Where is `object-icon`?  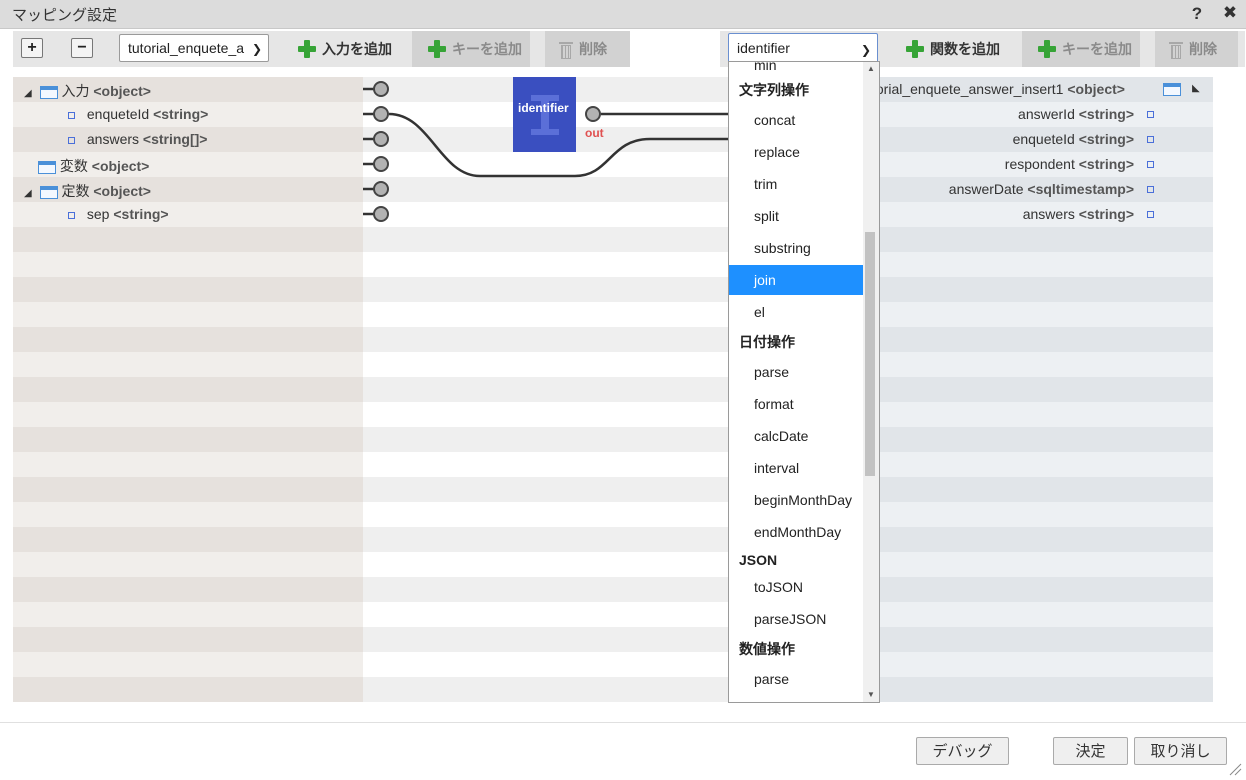
object-icon is located at coordinates (1172, 89).